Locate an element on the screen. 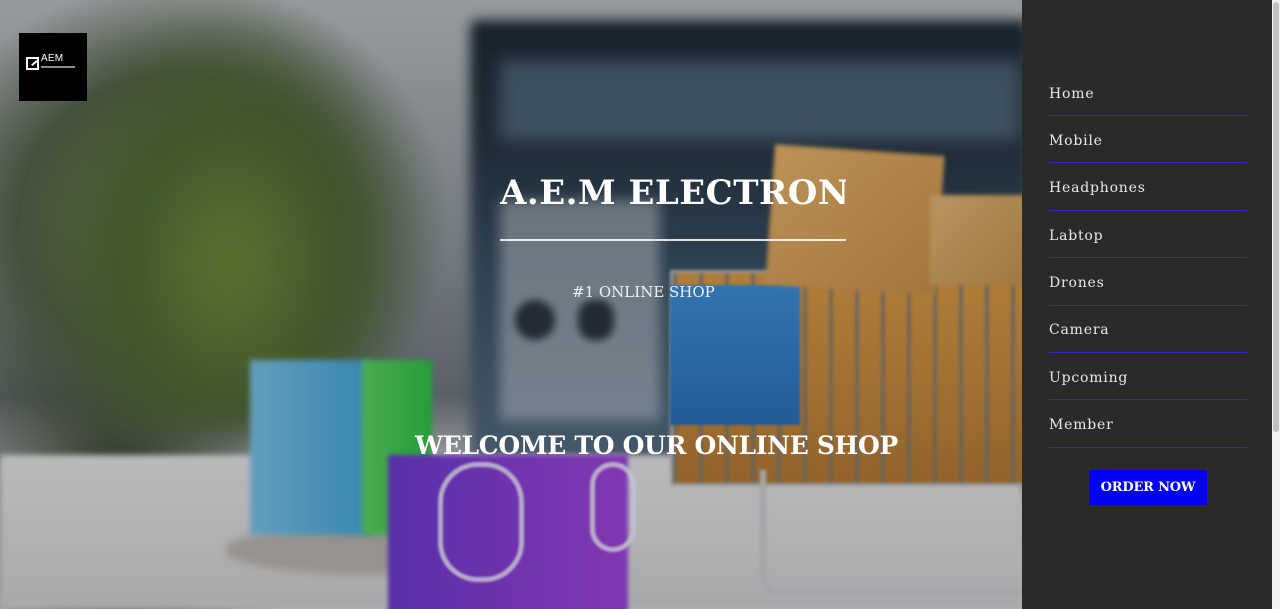  tagline: #1 ONLINE SHOP is located at coordinates (643, 292).